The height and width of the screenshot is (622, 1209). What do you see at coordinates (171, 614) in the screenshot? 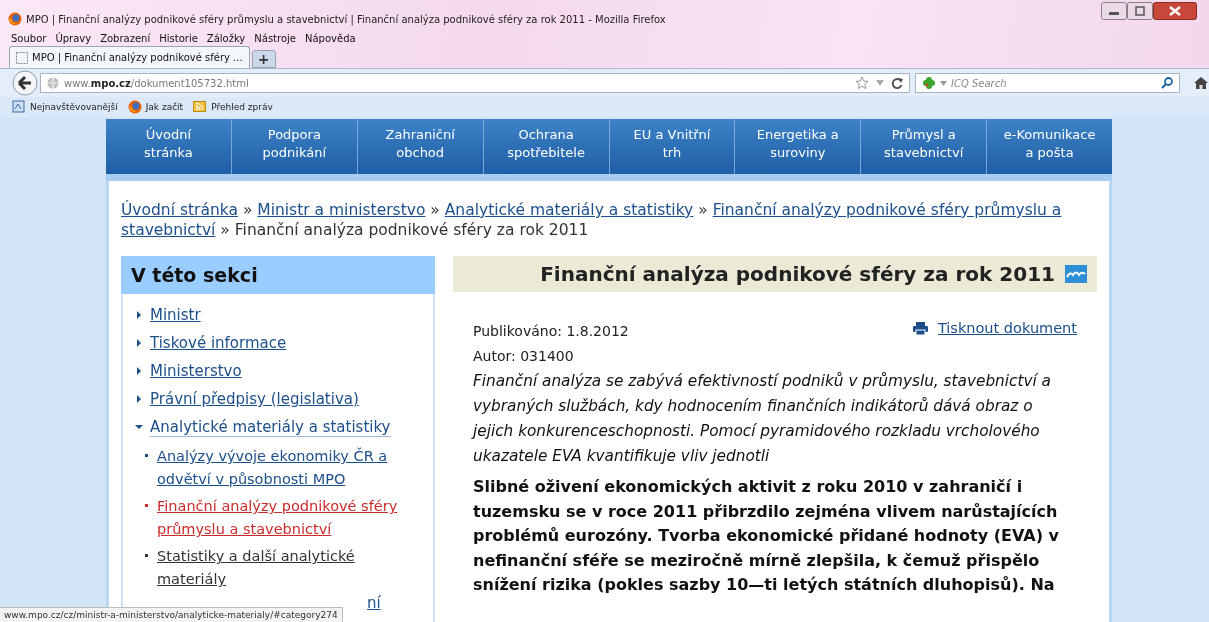
I see `status-url: www.mpo.cz/cz/ministr-a-ministerstvo/analyticke-materialy/#category274` at bounding box center [171, 614].